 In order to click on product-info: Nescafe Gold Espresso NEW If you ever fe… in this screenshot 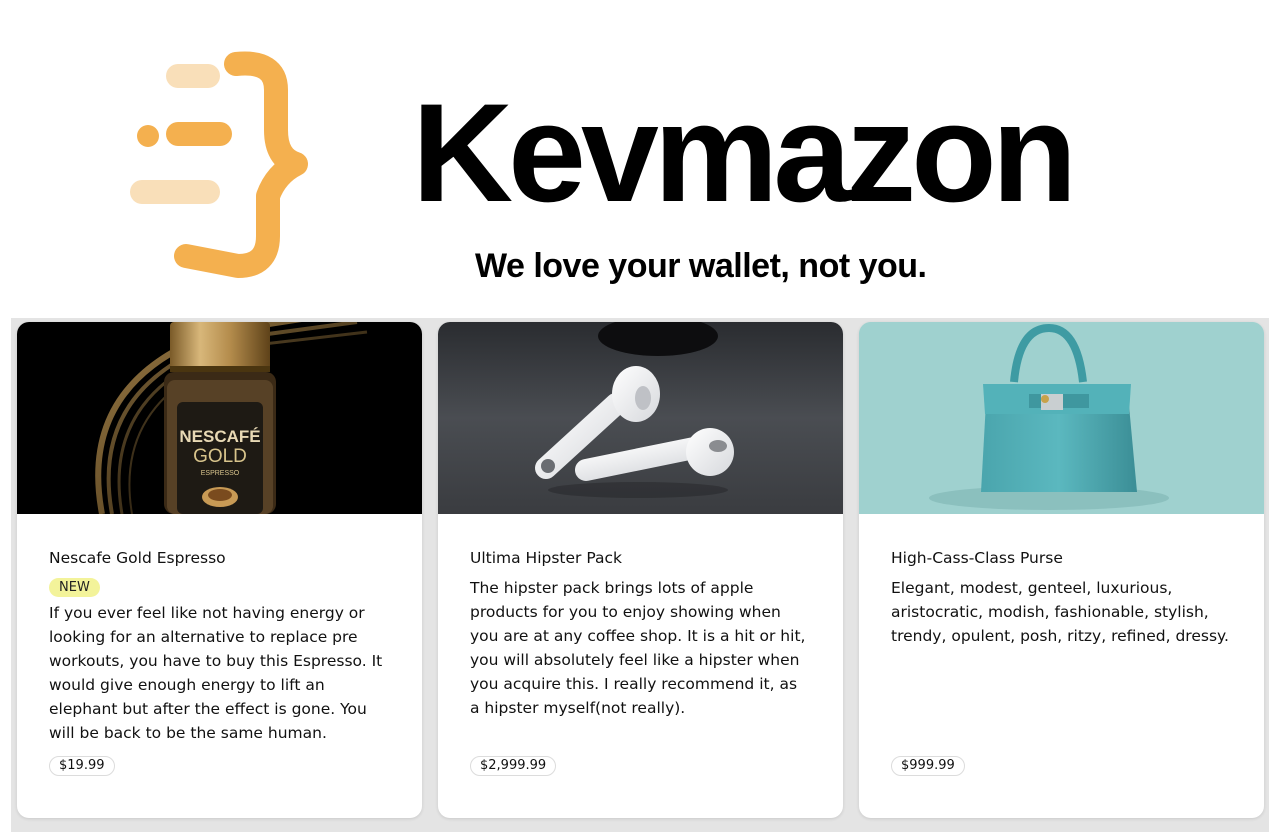, I will do `click(219, 666)`.